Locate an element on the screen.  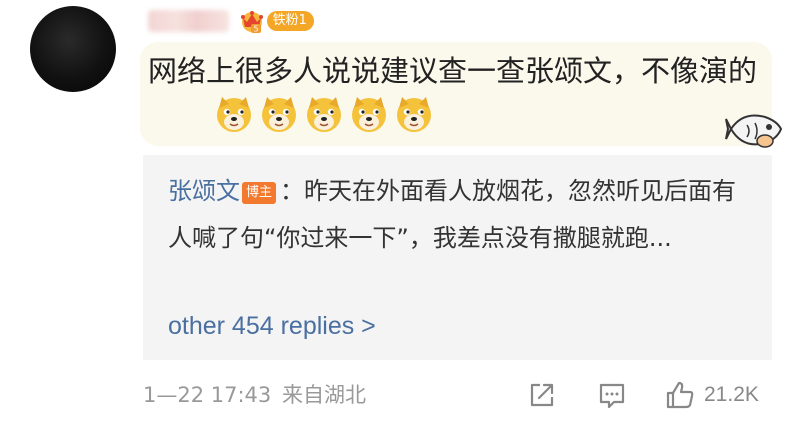
crown-icon: 5 is located at coordinates (251, 22).